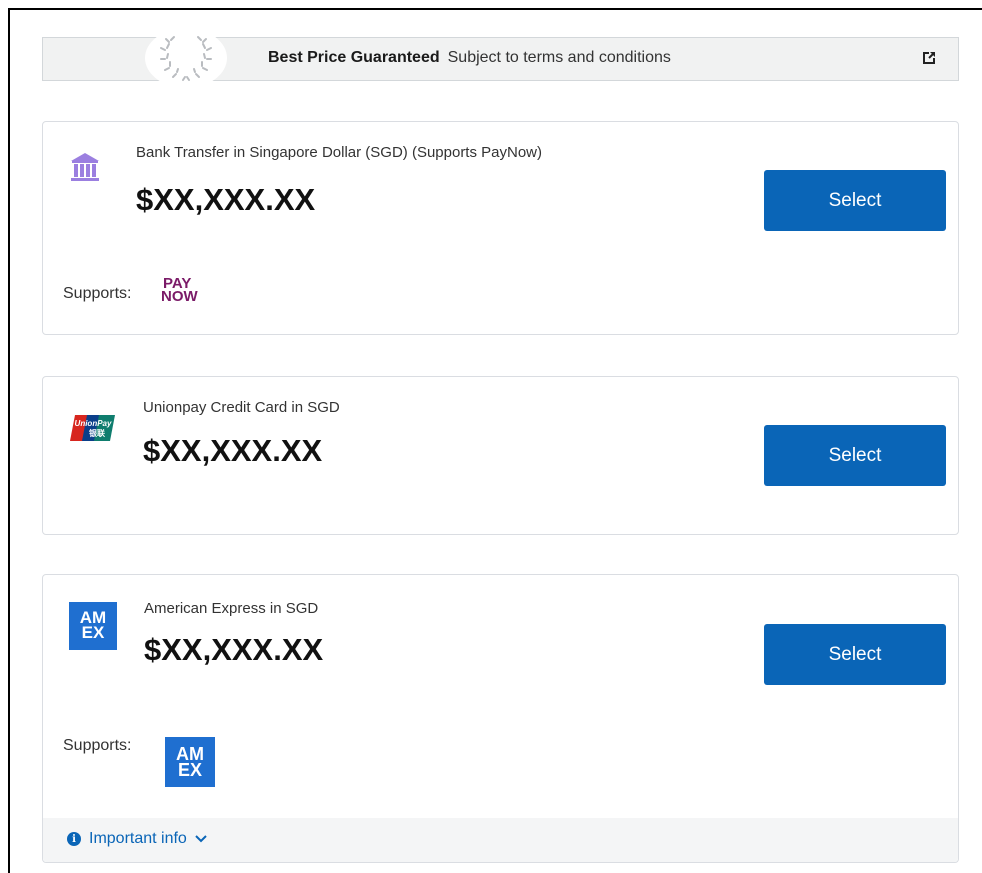  What do you see at coordinates (93, 423) in the screenshot?
I see `unionpay-logo-text: UnionPay` at bounding box center [93, 423].